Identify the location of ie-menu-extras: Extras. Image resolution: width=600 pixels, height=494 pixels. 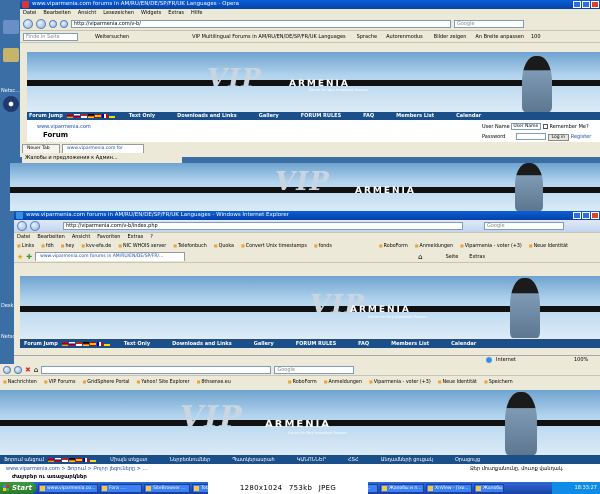
(135, 237).